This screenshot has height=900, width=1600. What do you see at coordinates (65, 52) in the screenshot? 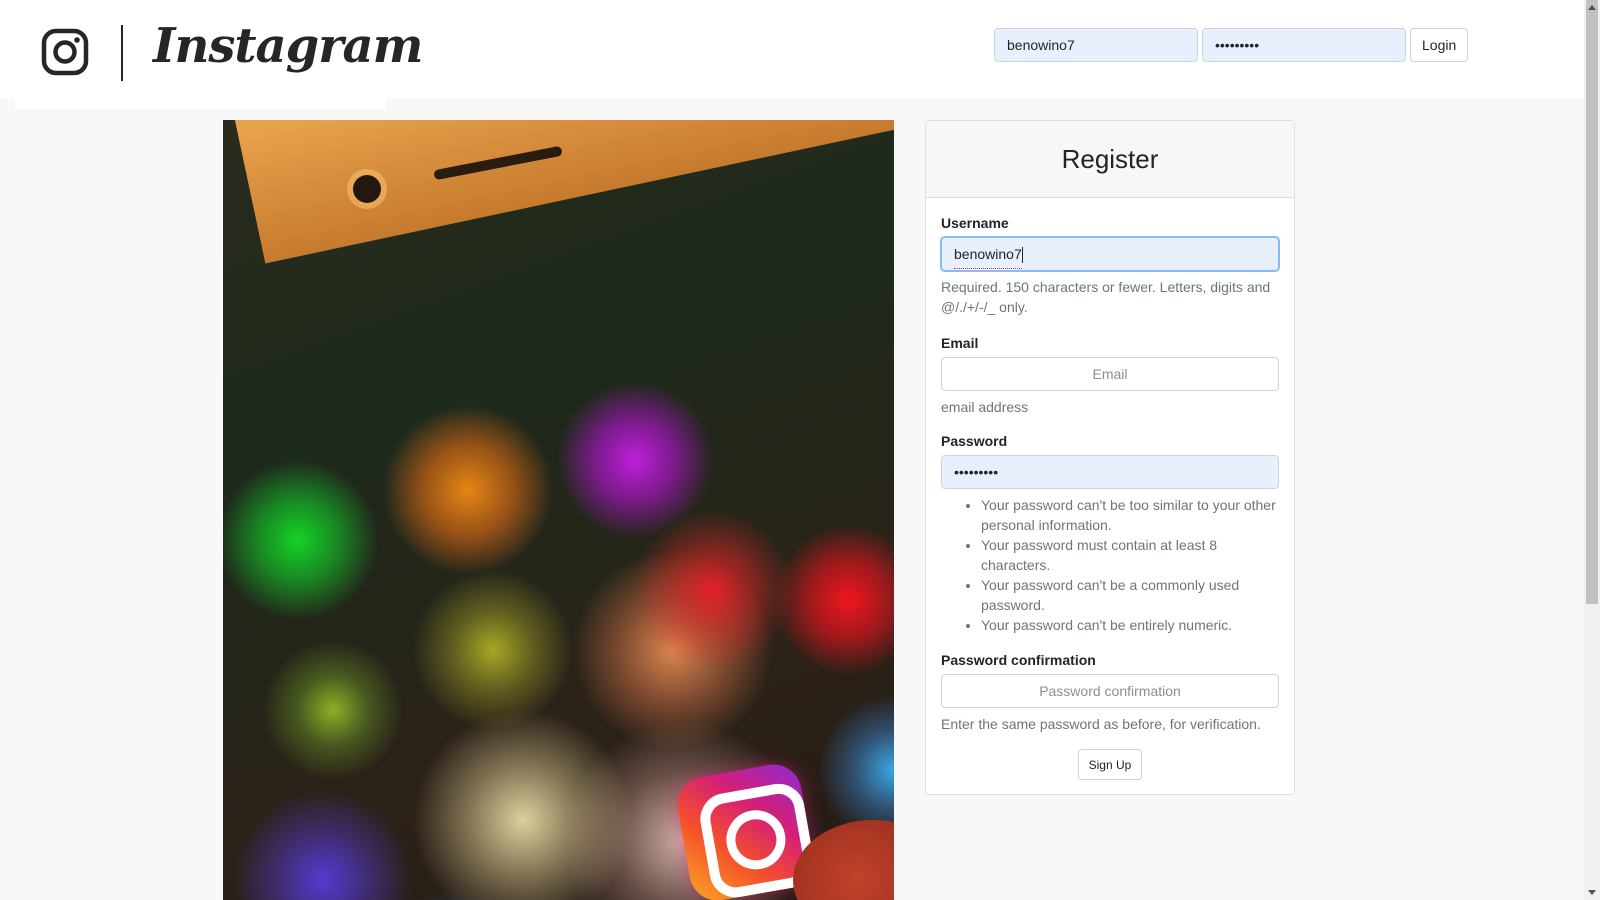
I see `instagram-logo-icon` at bounding box center [65, 52].